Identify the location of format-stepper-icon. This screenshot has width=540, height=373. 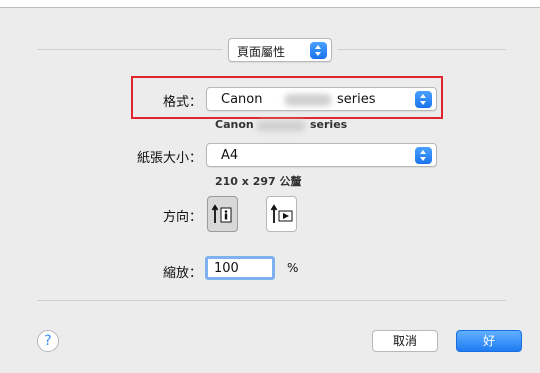
(423, 99).